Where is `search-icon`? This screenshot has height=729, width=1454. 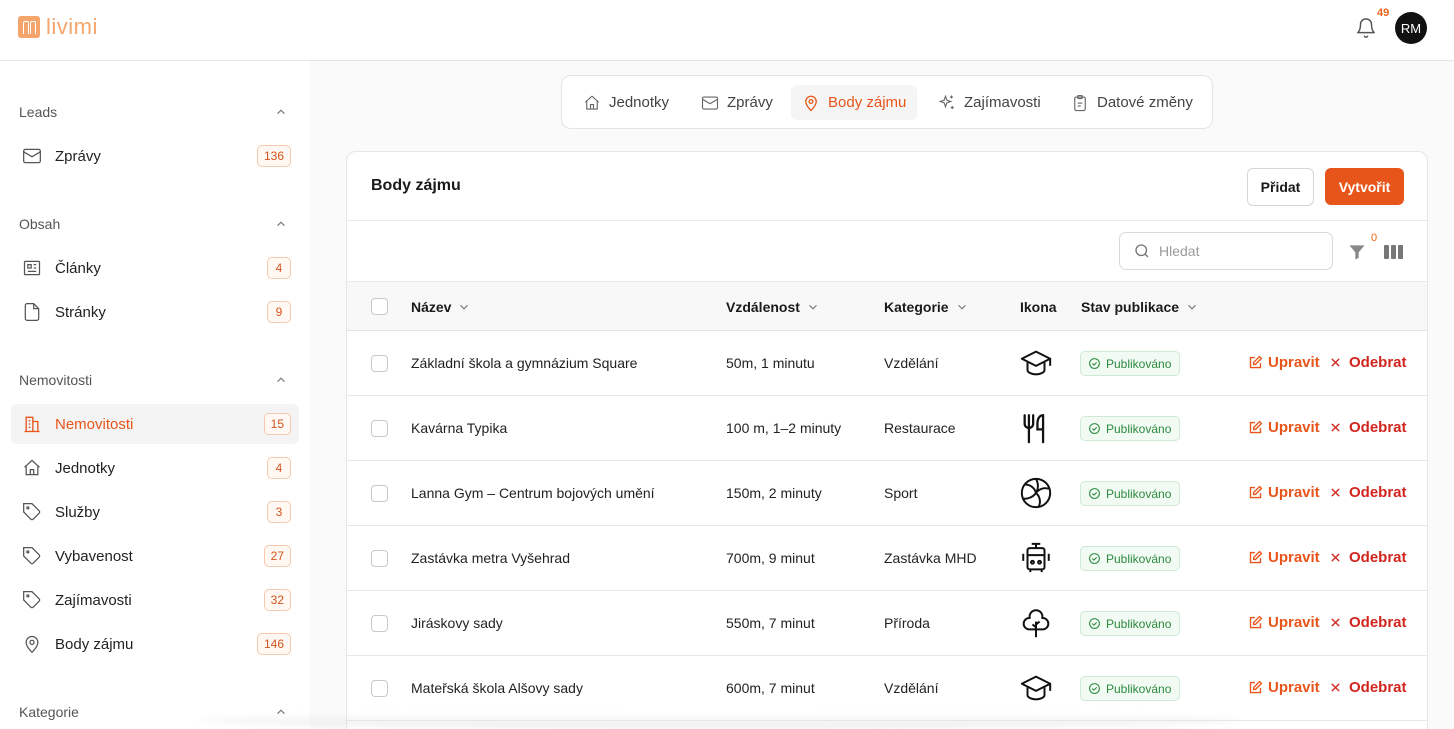 search-icon is located at coordinates (1135, 251).